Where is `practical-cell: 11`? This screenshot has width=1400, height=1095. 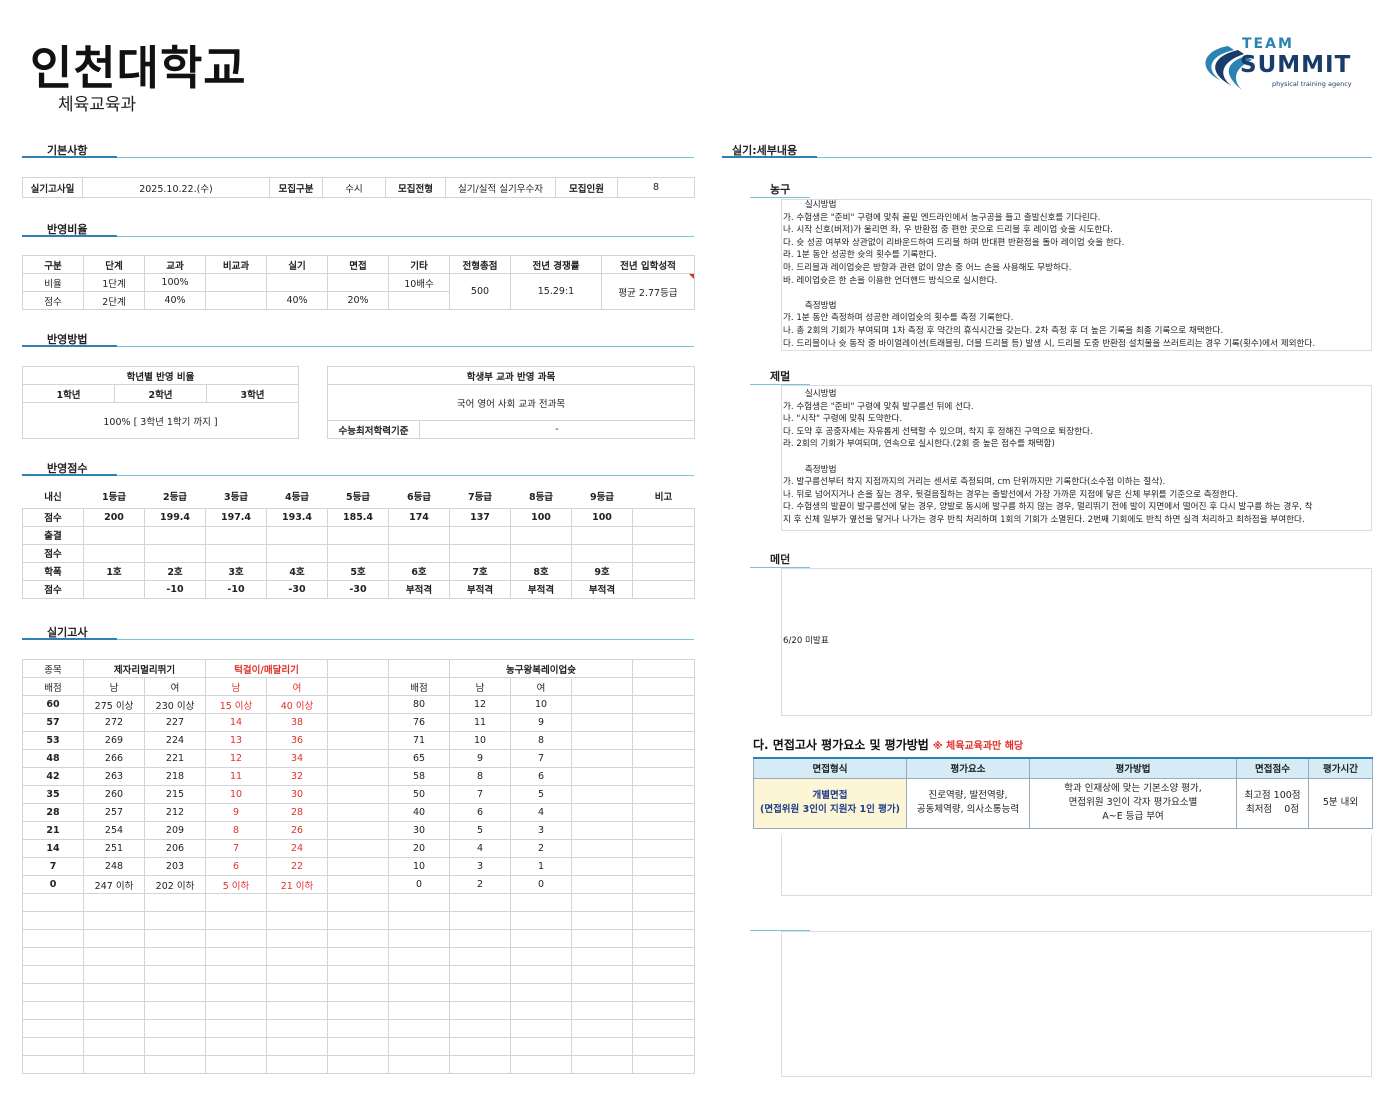
practical-cell: 11 is located at coordinates (236, 776).